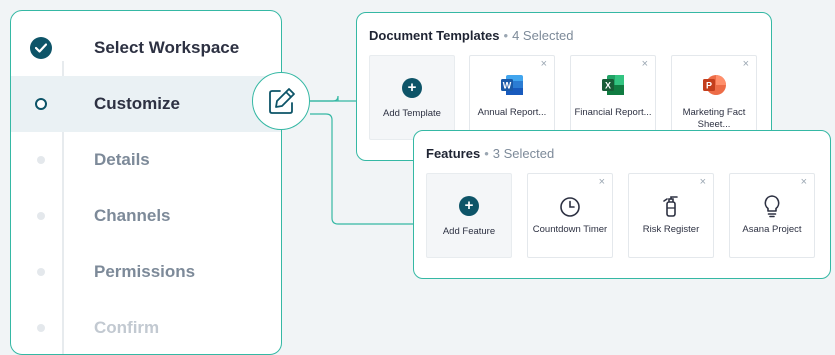 The image size is (835, 355). What do you see at coordinates (434, 35) in the screenshot?
I see `card-title: Document Templates` at bounding box center [434, 35].